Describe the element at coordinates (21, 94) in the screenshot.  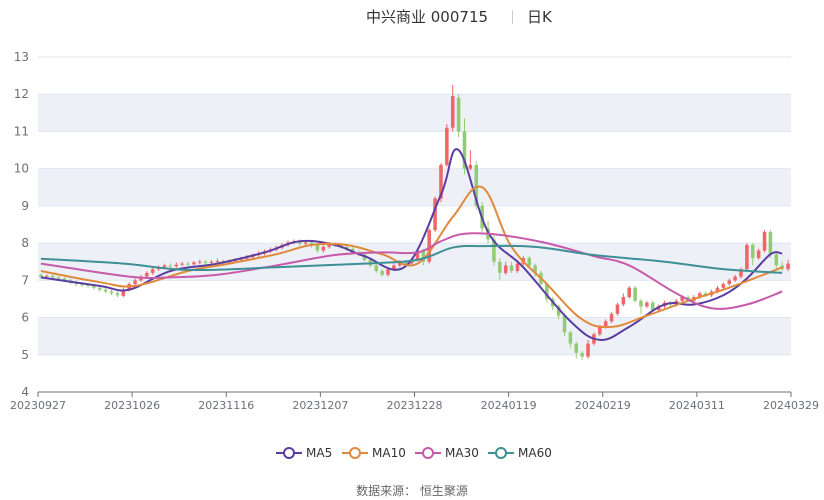
I see `y-tick-label: 12` at that location.